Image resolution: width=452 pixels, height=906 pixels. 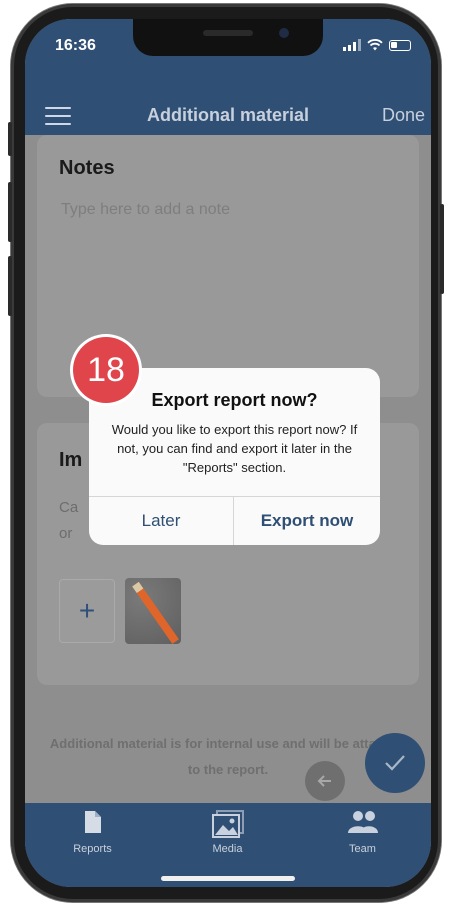 What do you see at coordinates (10, 212) in the screenshot?
I see `volume-up-button` at bounding box center [10, 212].